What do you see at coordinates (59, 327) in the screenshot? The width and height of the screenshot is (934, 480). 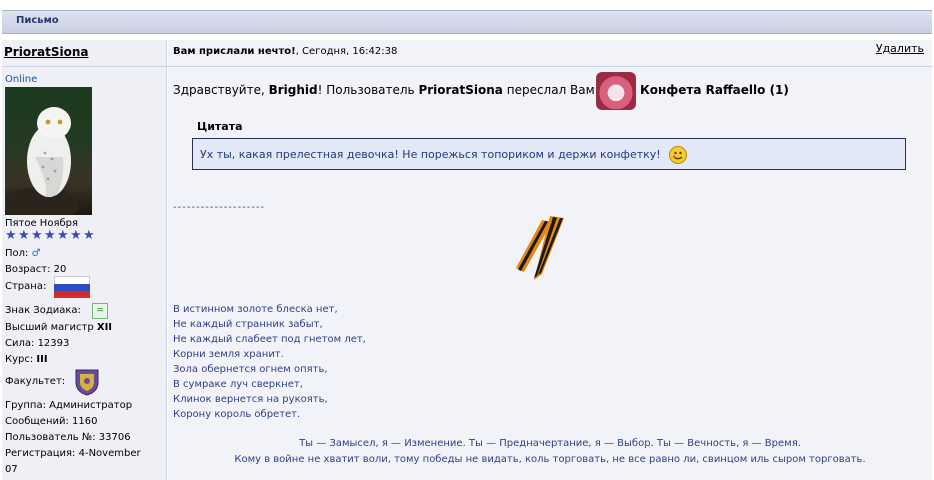 I see `magister-row: Высший магистр XII` at bounding box center [59, 327].